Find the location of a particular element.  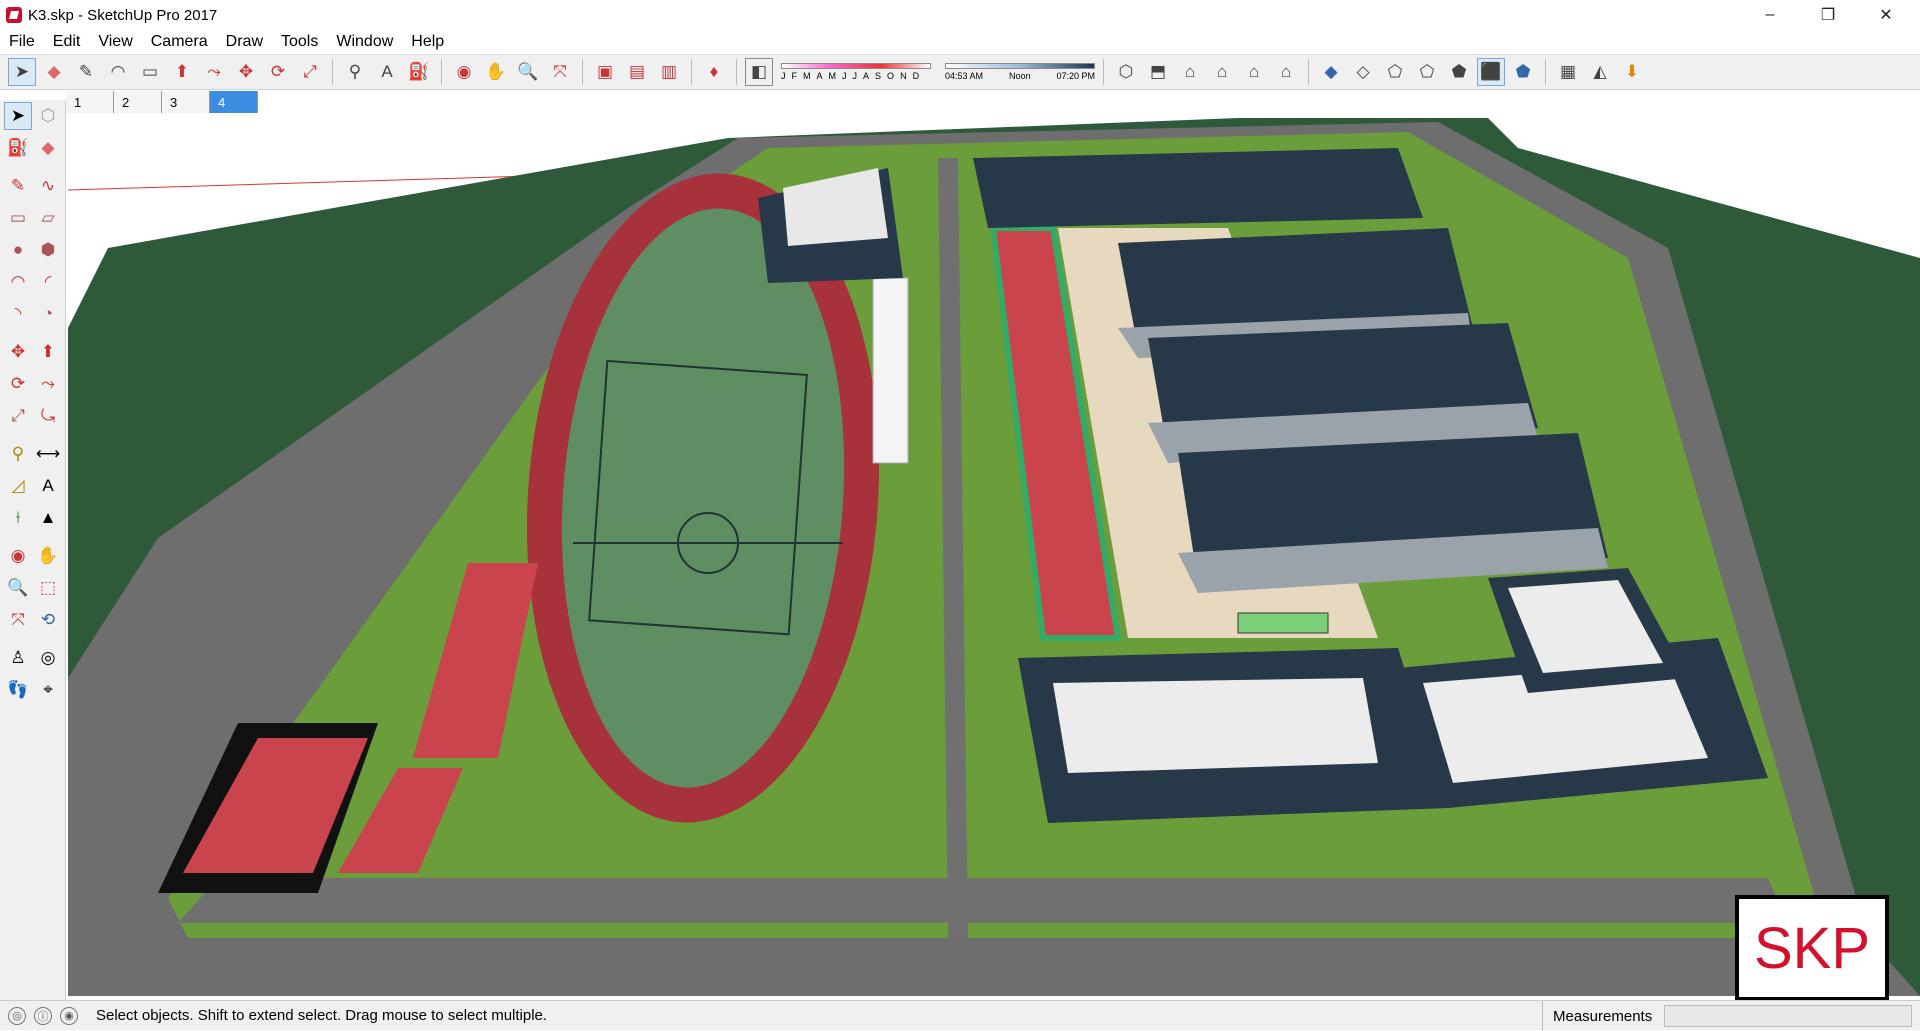

polygon-tool-icon: ⬢ is located at coordinates (48, 250).